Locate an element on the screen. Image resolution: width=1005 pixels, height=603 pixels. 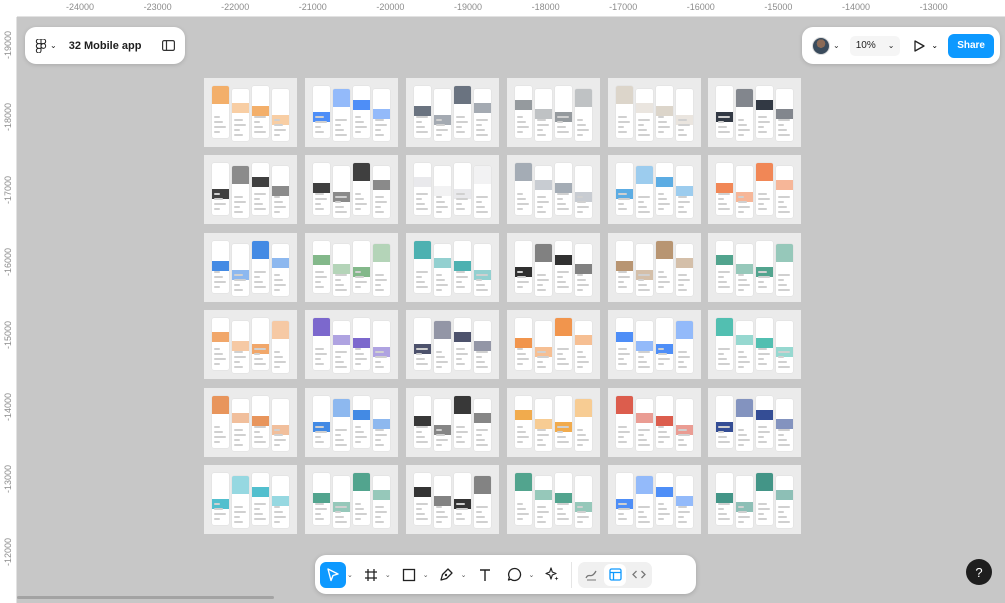
frame-tool-button is located at coordinates (371, 575).